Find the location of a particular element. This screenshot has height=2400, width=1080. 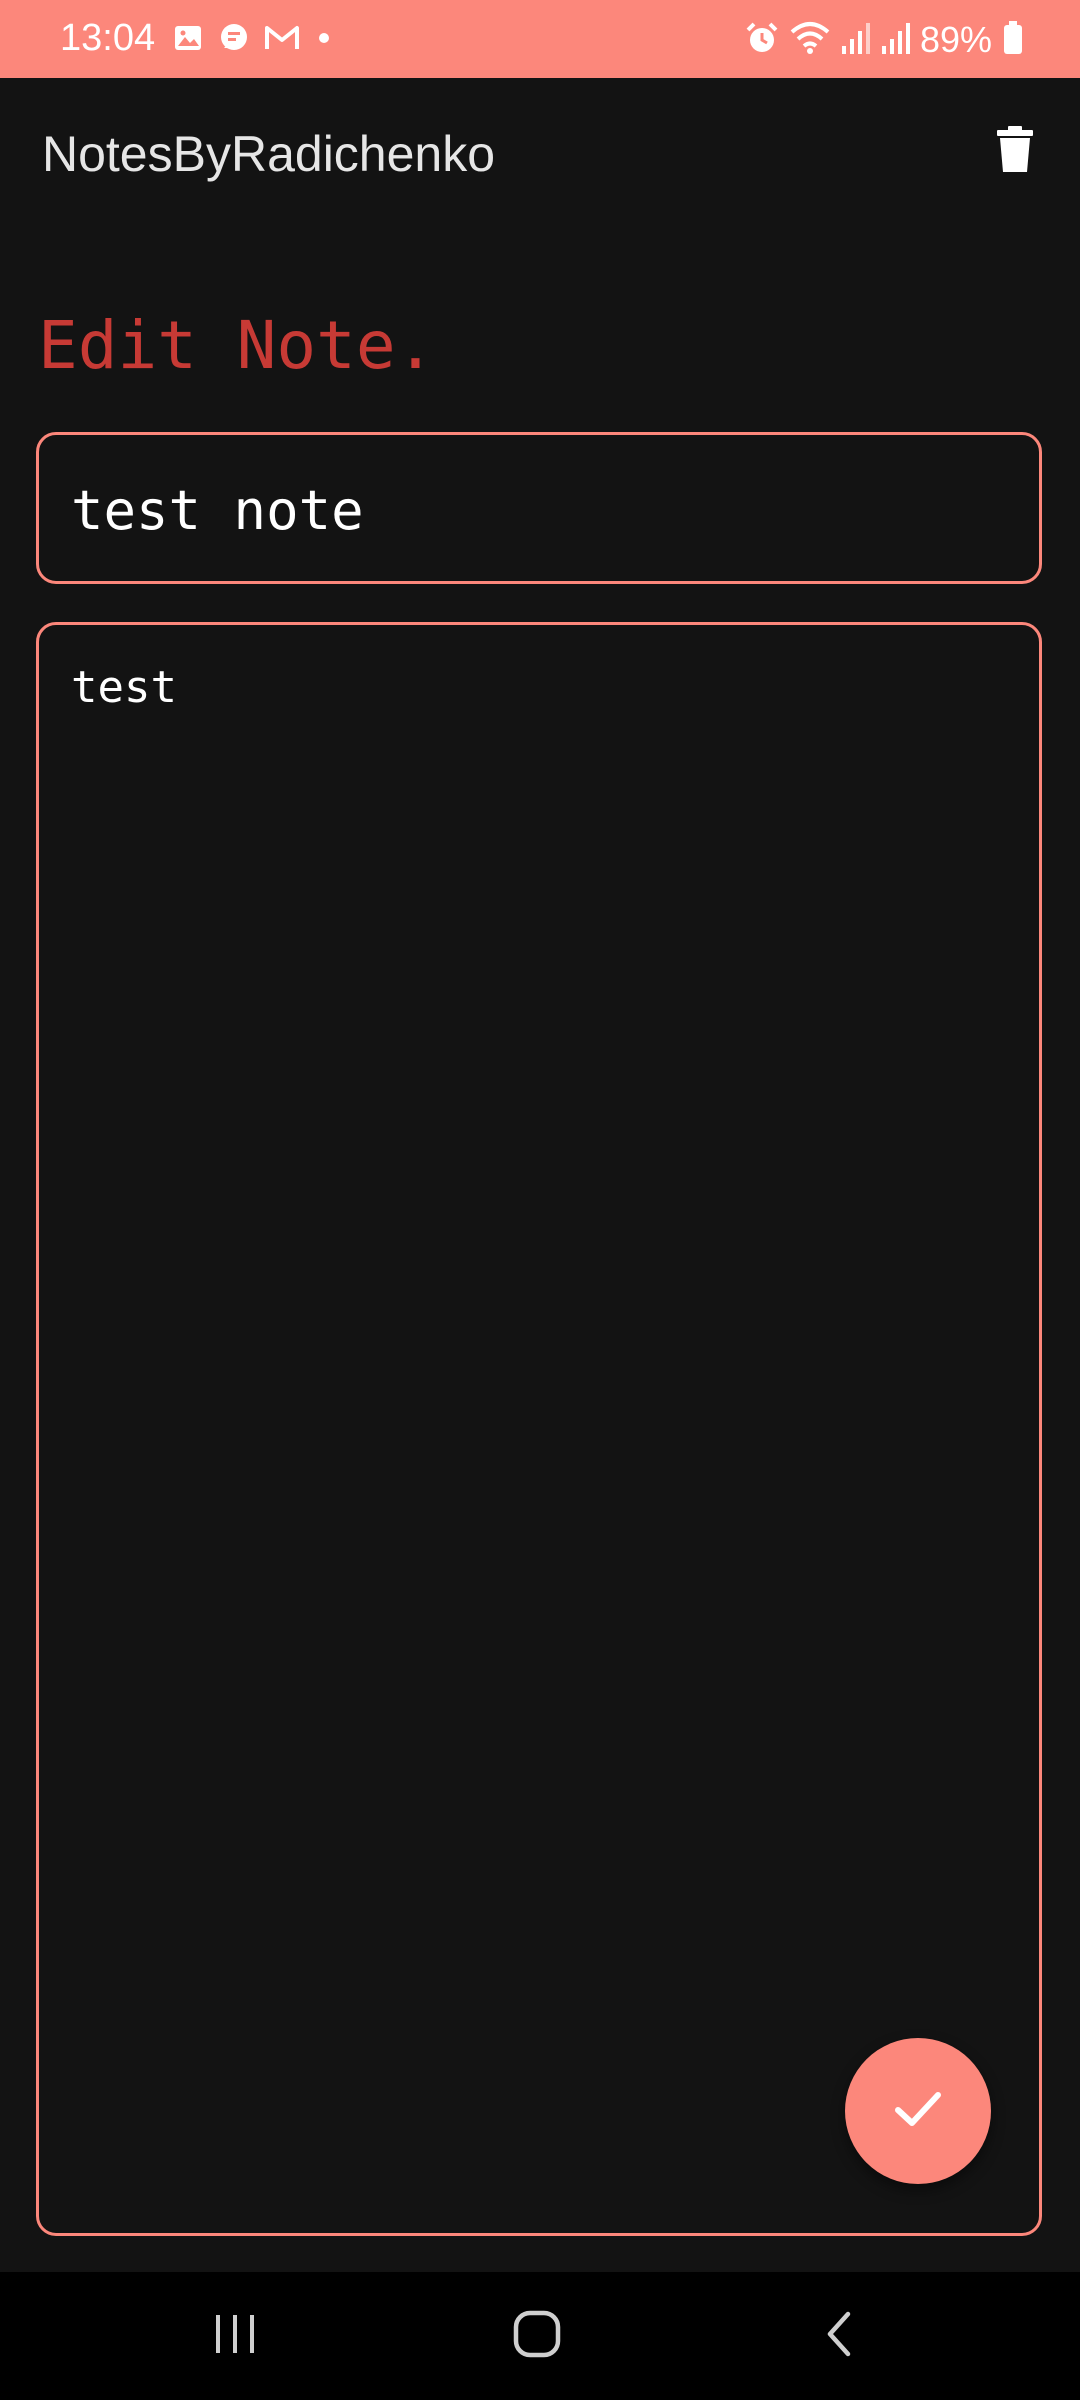

back-button is located at coordinates (840, 2336).